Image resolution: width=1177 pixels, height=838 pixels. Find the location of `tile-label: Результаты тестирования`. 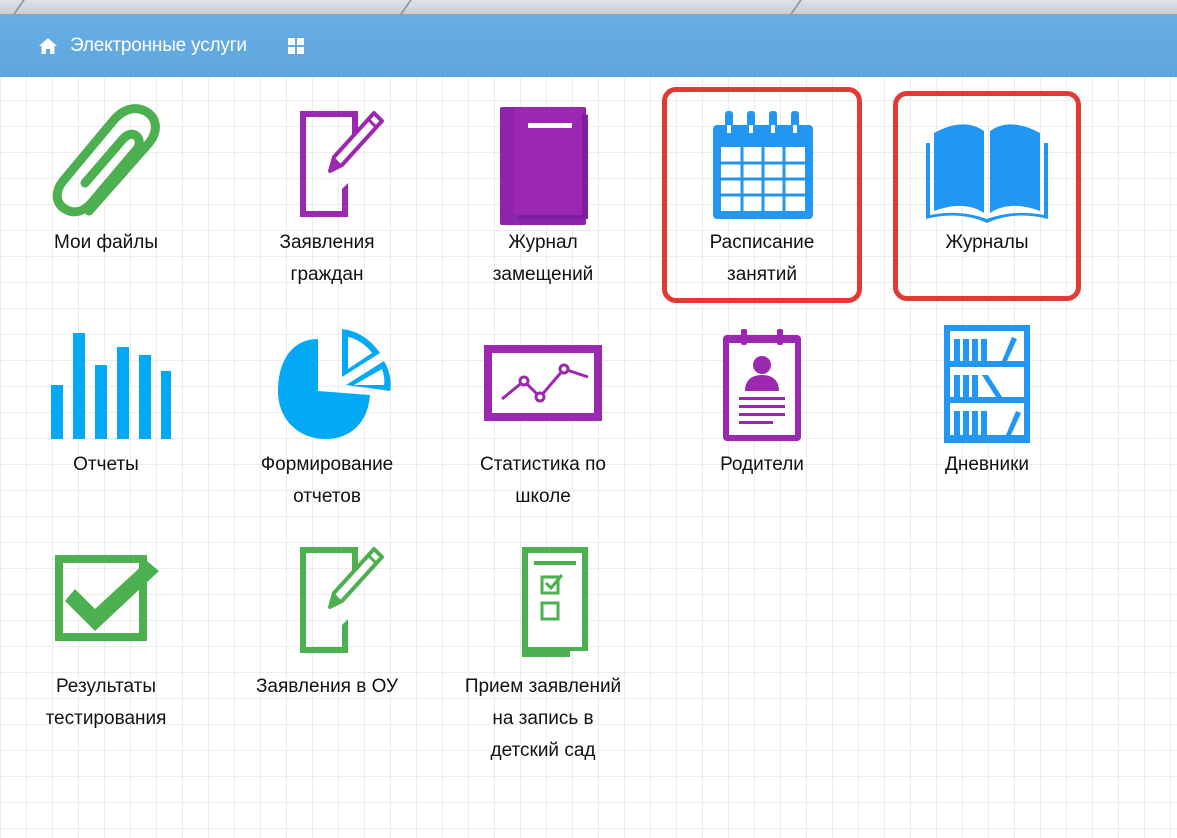

tile-label: Результаты тестирования is located at coordinates (106, 702).